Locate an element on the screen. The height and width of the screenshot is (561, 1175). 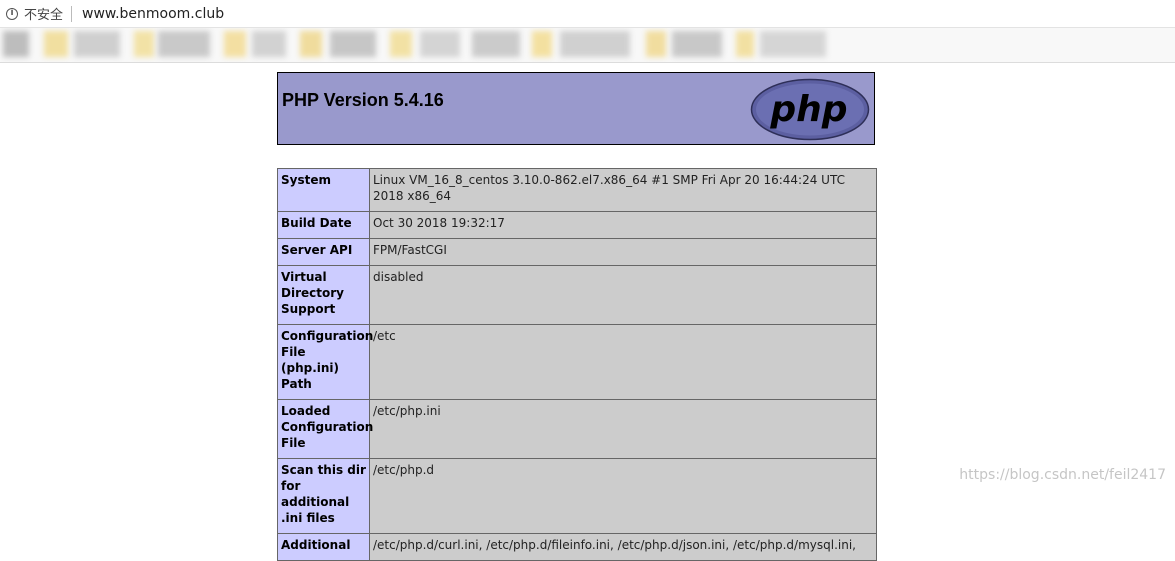
php-version-header: PHP Version 5.4.16 php is located at coordinates (576, 108).